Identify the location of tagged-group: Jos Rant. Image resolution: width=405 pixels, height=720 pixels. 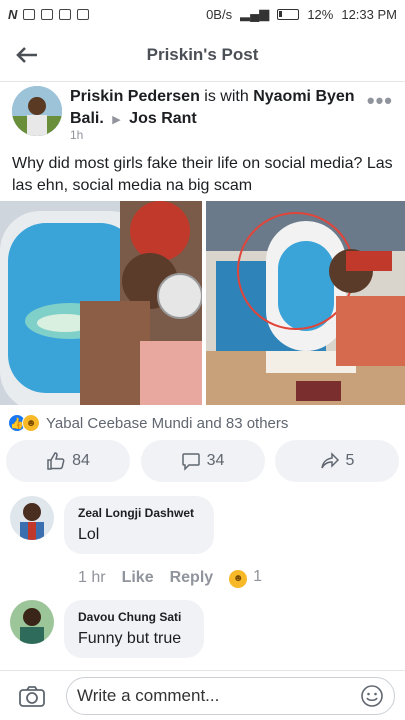
(163, 118).